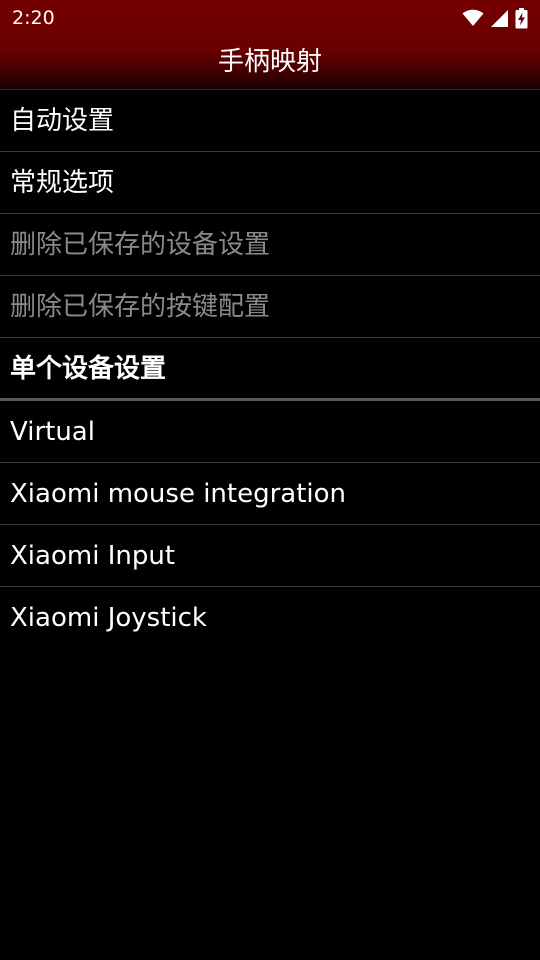 The width and height of the screenshot is (540, 960). I want to click on cellular-signal-icon, so click(499, 18).